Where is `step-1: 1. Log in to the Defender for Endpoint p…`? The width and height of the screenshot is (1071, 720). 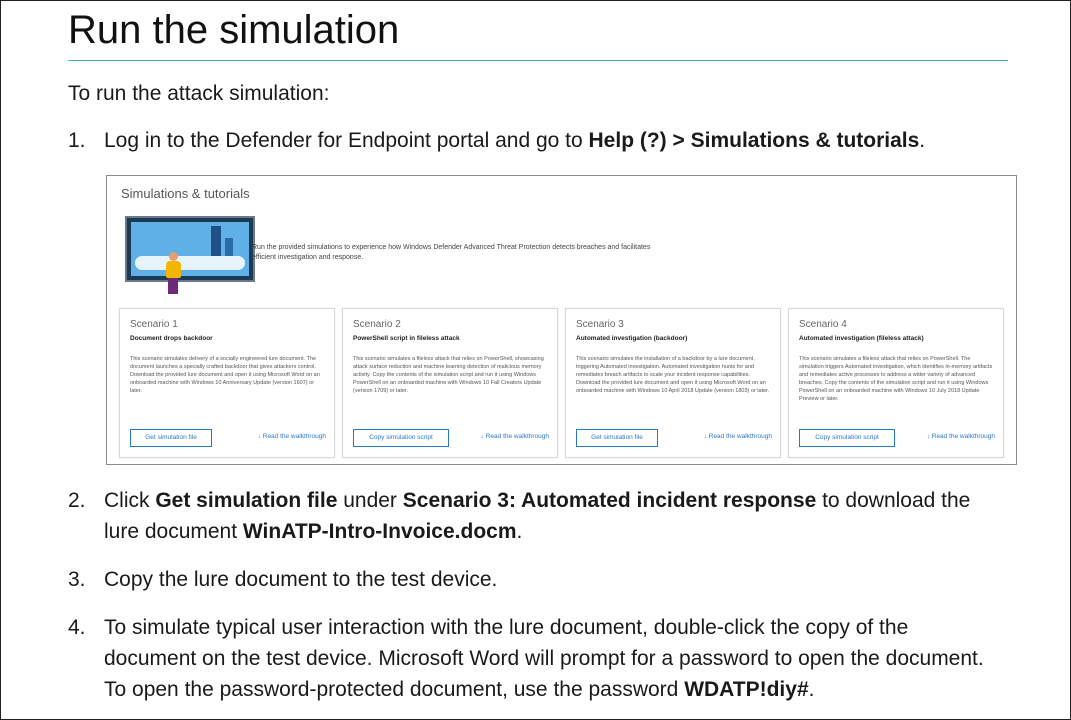
step-1: 1. Log in to the Defender for Endpoint p… is located at coordinates (526, 140).